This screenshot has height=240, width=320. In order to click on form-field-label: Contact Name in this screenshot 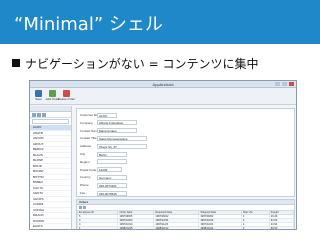, I will do `click(90, 130)`.